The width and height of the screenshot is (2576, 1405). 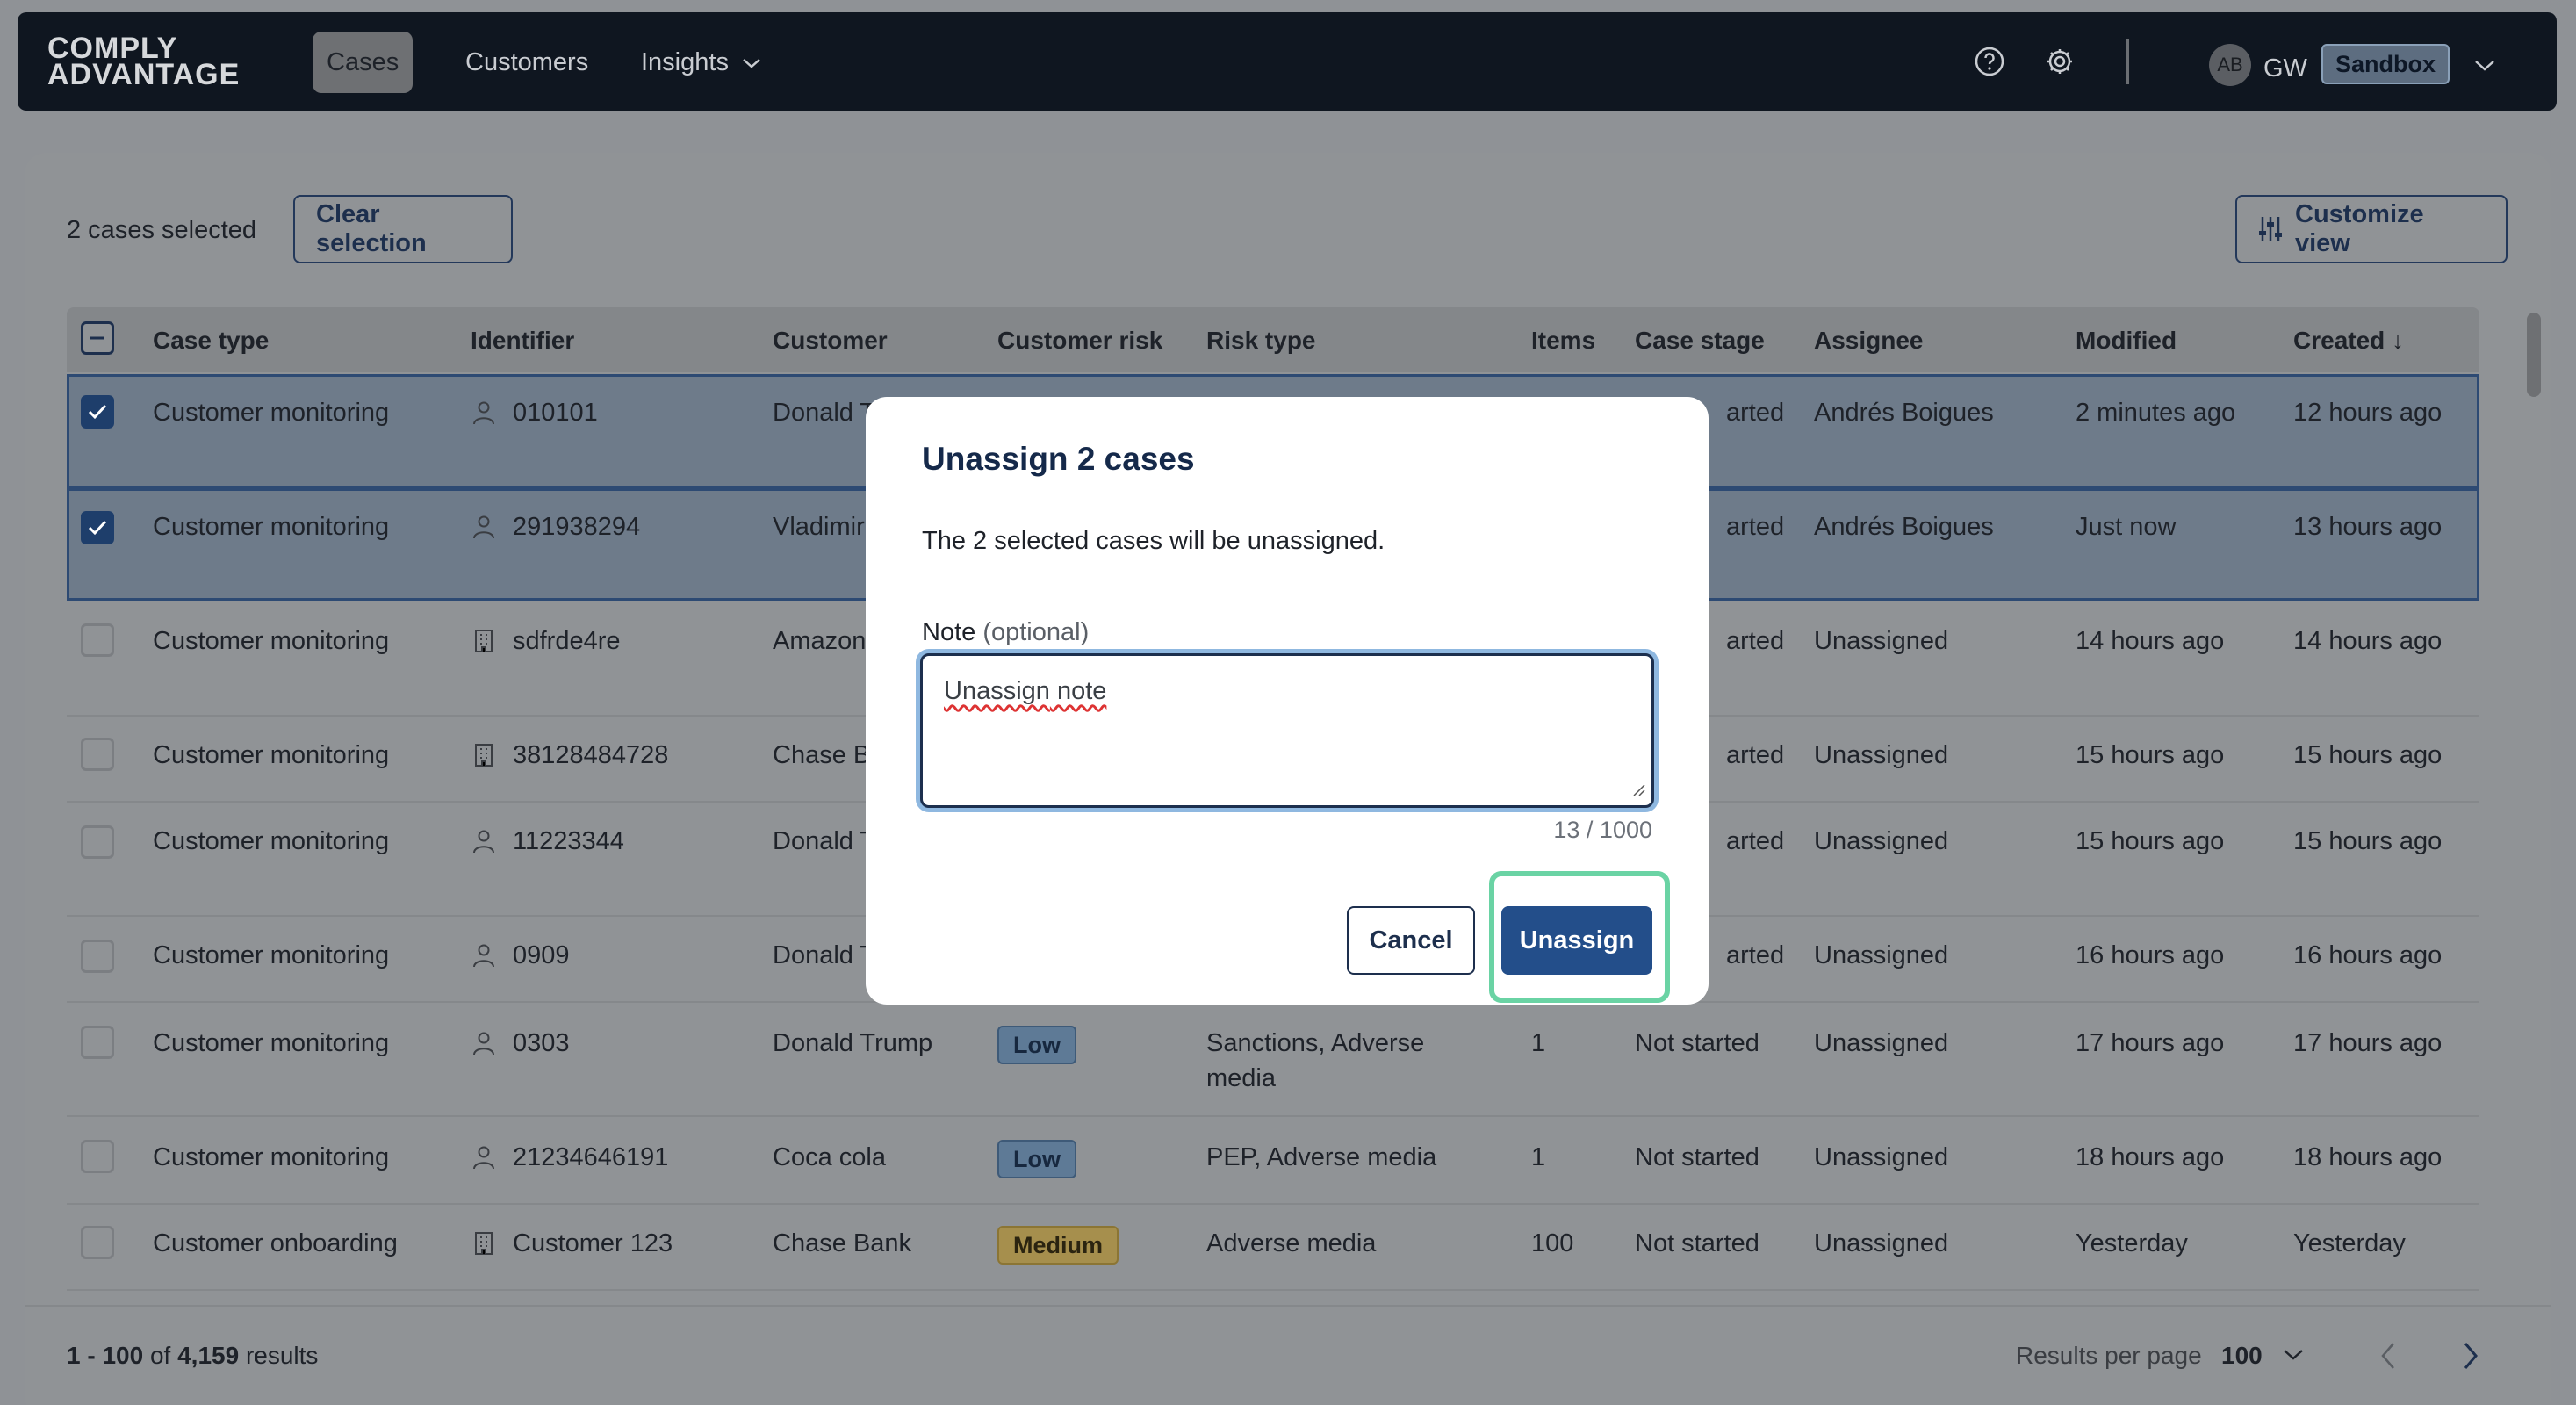 I want to click on cell-created: 16 hours ago, so click(x=2368, y=955).